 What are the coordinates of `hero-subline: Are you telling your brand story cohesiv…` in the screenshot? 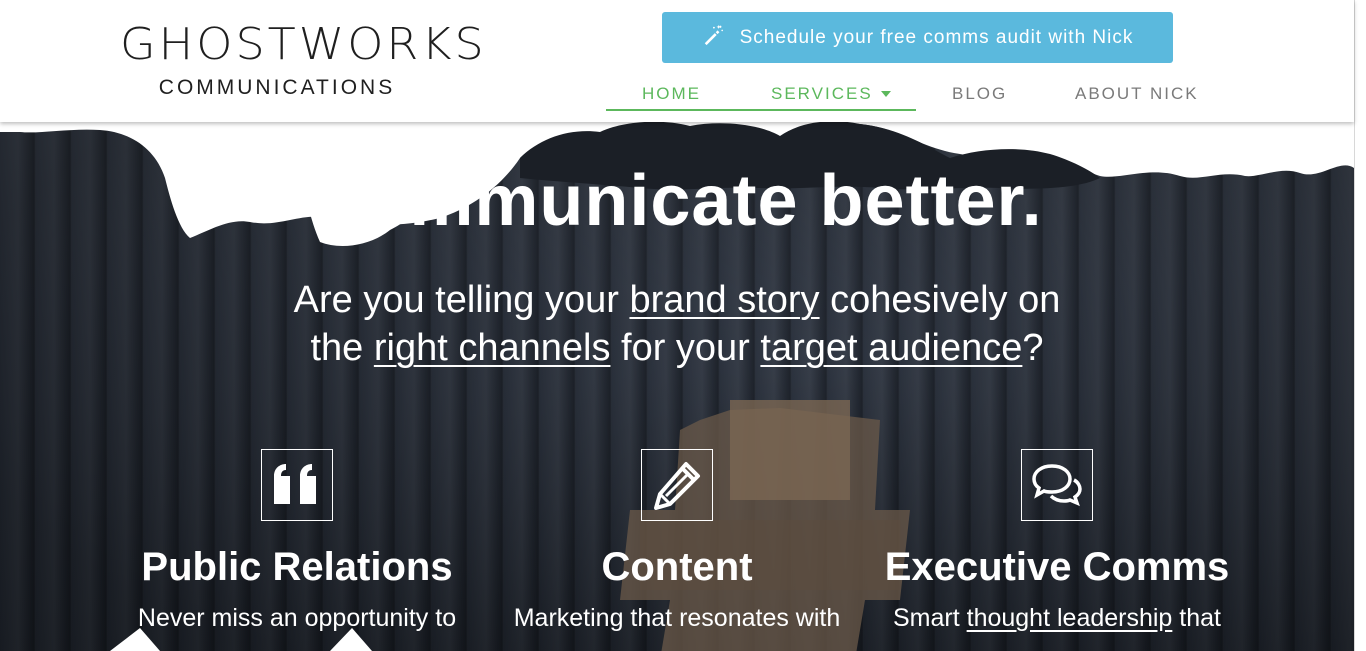 It's located at (677, 324).